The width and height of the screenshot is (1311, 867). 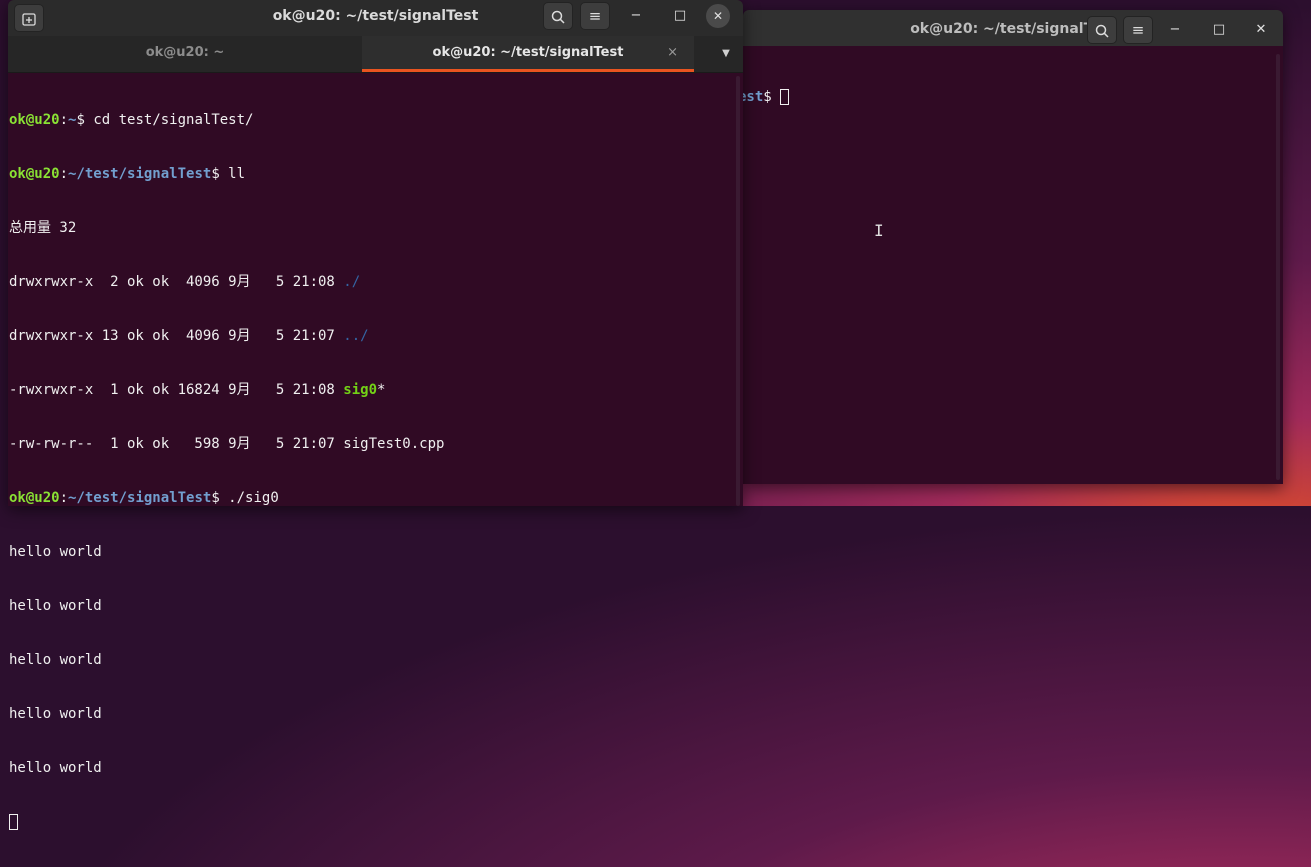 I want to click on command-line: ok@u20:~/test/signalTest$ ./sig0, so click(x=369, y=498).